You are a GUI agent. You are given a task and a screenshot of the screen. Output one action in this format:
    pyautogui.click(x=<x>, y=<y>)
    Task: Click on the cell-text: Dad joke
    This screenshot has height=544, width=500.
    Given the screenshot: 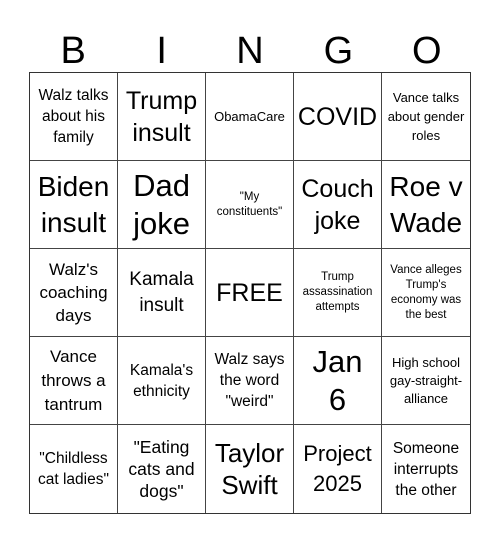 What is the action you would take?
    pyautogui.click(x=161, y=204)
    